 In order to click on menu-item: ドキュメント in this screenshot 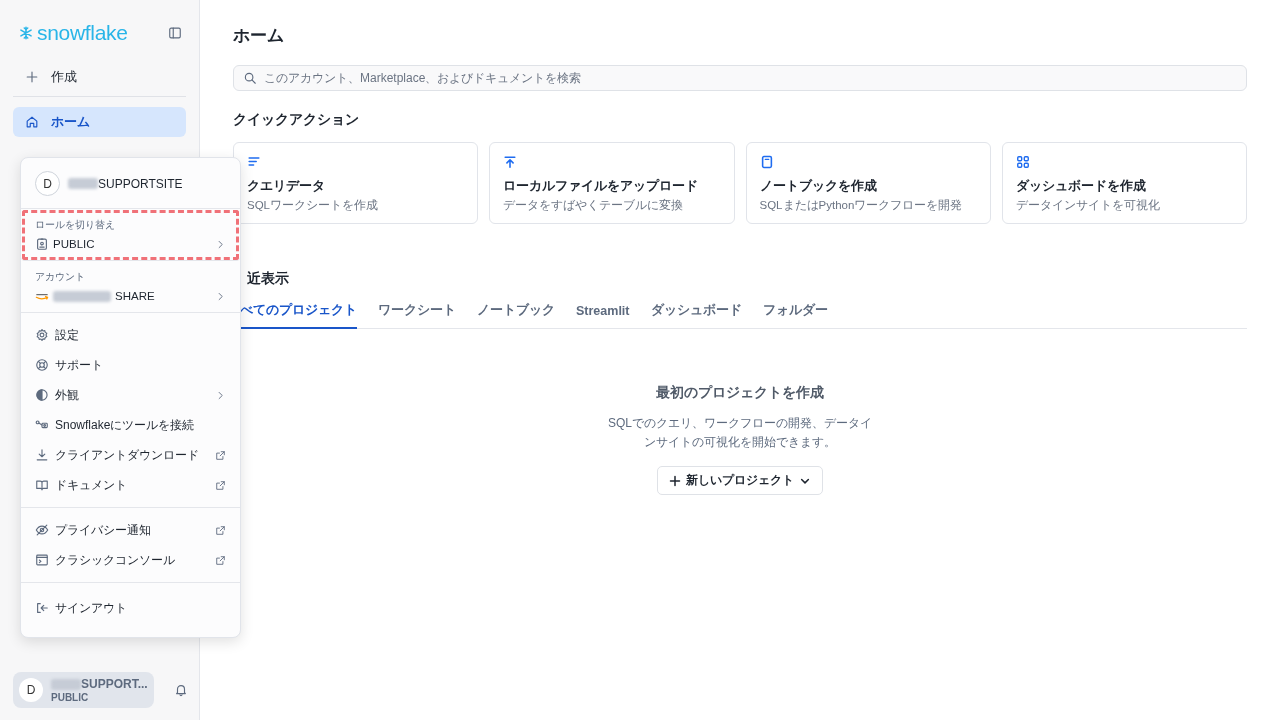, I will do `click(130, 485)`.